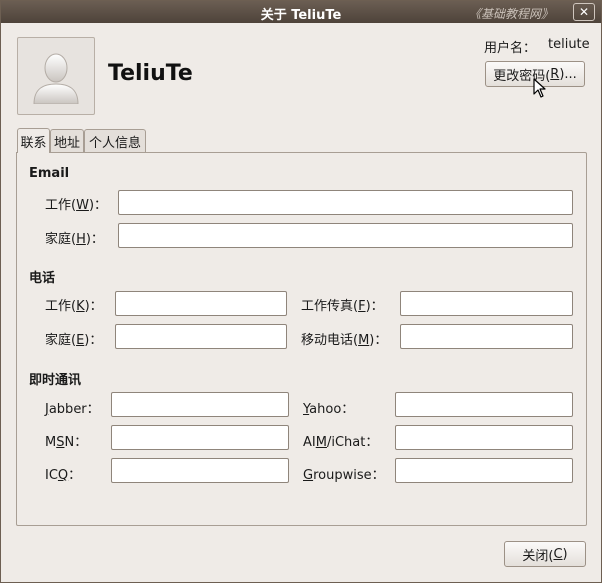  I want to click on display-name: TeliuTe, so click(150, 73).